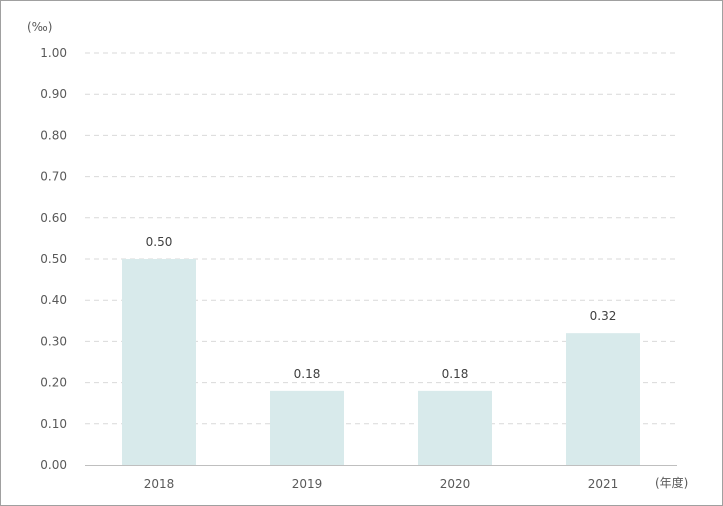 Image resolution: width=723 pixels, height=506 pixels. Describe the element at coordinates (603, 316) in the screenshot. I see `data-label: 0.32` at that location.